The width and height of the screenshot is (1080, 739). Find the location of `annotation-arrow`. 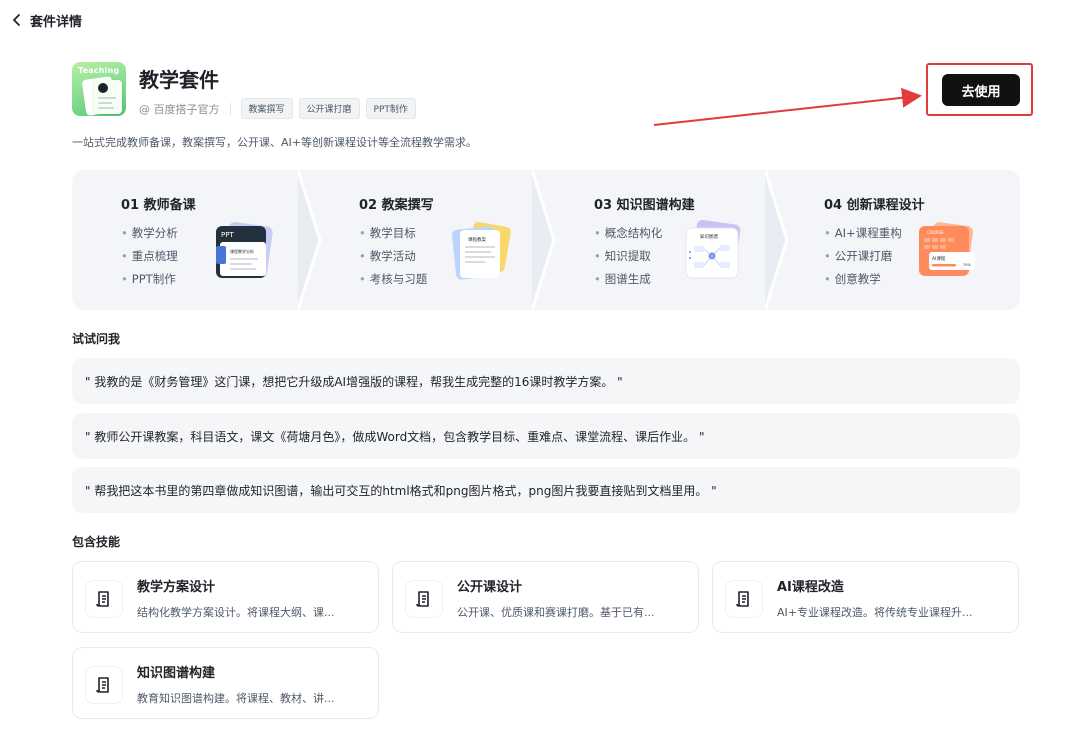

annotation-arrow is located at coordinates (787, 107).